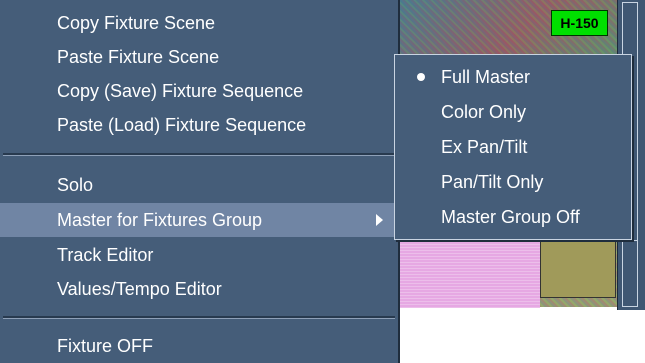 The width and height of the screenshot is (645, 363). Describe the element at coordinates (510, 216) in the screenshot. I see `submenu-item-label: Master Group Off` at that location.